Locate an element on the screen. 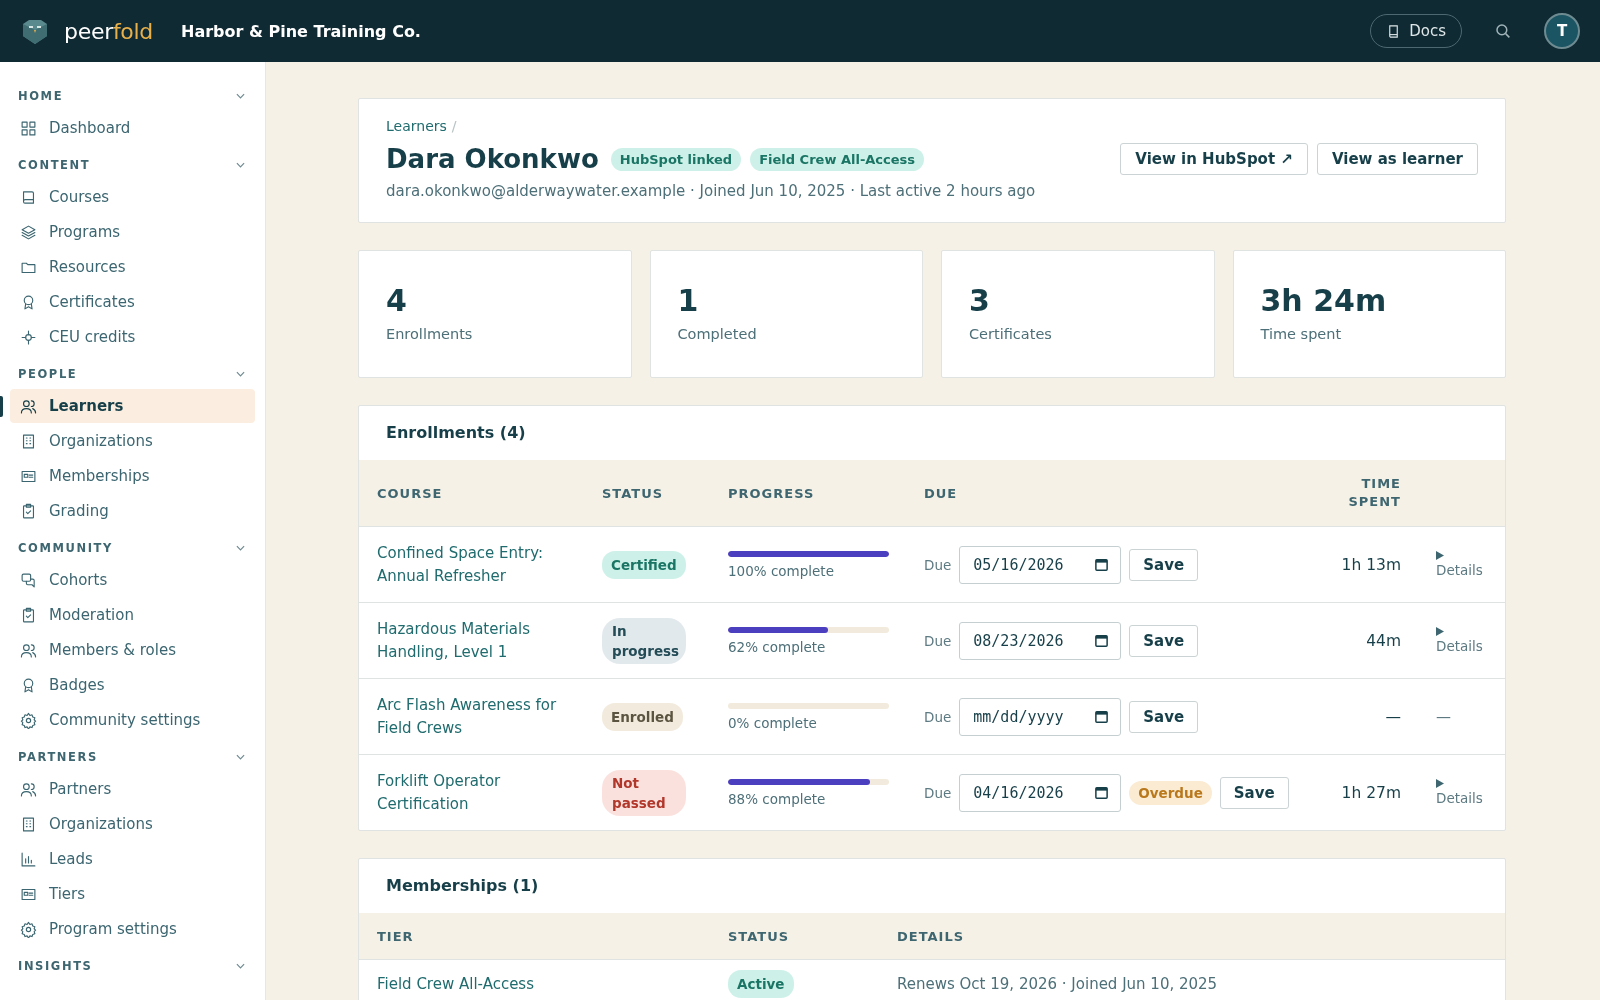 The width and height of the screenshot is (1600, 1000). sidebar-item: Partners is located at coordinates (132, 789).